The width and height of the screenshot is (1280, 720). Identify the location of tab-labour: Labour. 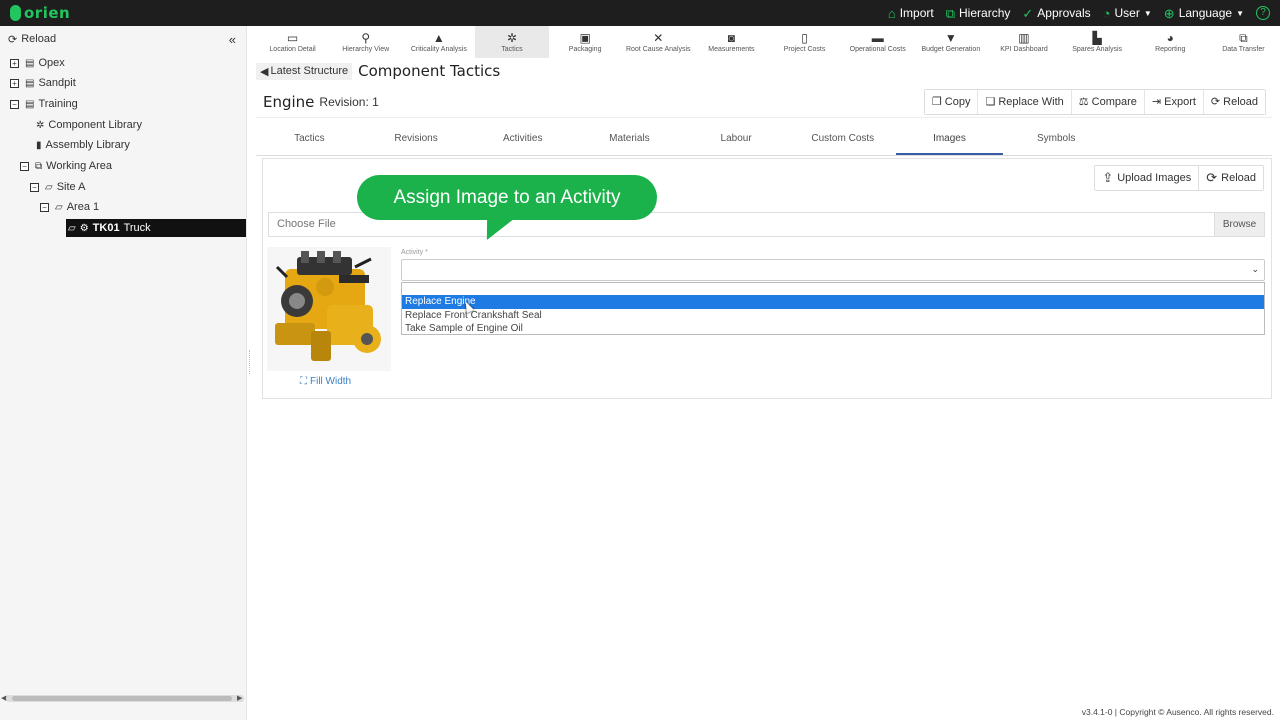
(736, 140).